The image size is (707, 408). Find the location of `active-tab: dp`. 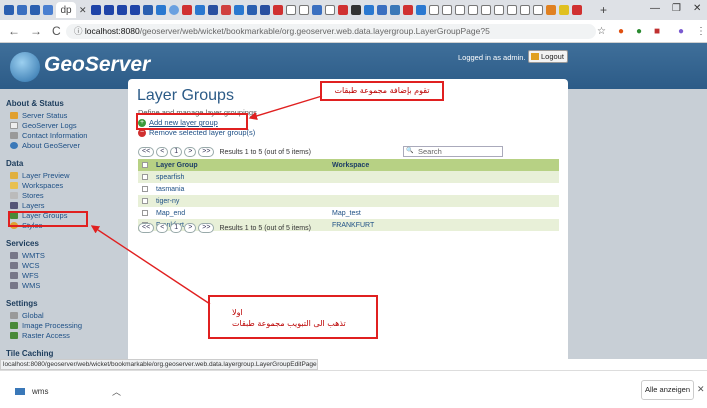

active-tab: dp is located at coordinates (66, 10).